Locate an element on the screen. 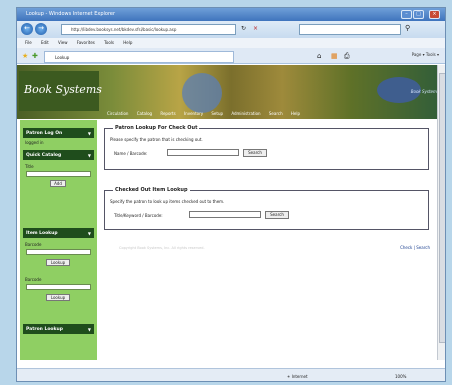 This screenshot has width=452, height=385. patron-name-input is located at coordinates (203, 152).